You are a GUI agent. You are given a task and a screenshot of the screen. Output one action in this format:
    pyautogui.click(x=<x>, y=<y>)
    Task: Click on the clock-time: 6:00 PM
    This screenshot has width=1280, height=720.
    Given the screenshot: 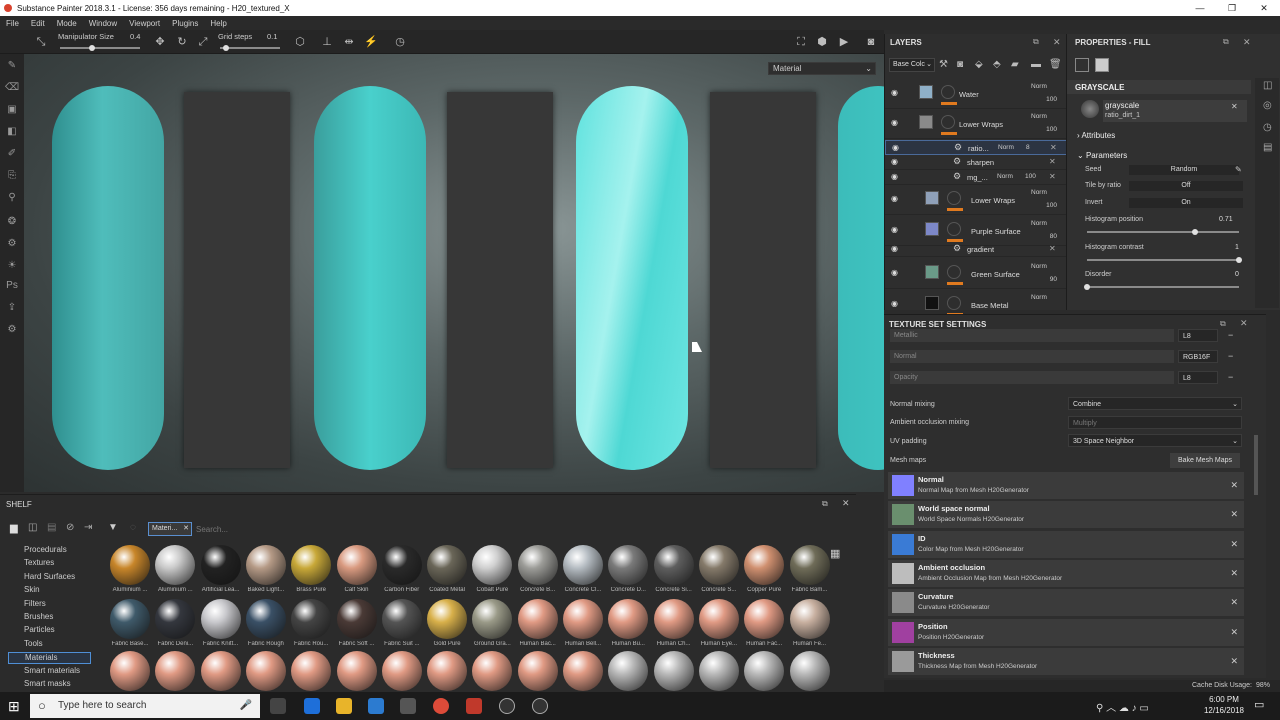 What is the action you would take?
    pyautogui.click(x=1224, y=699)
    